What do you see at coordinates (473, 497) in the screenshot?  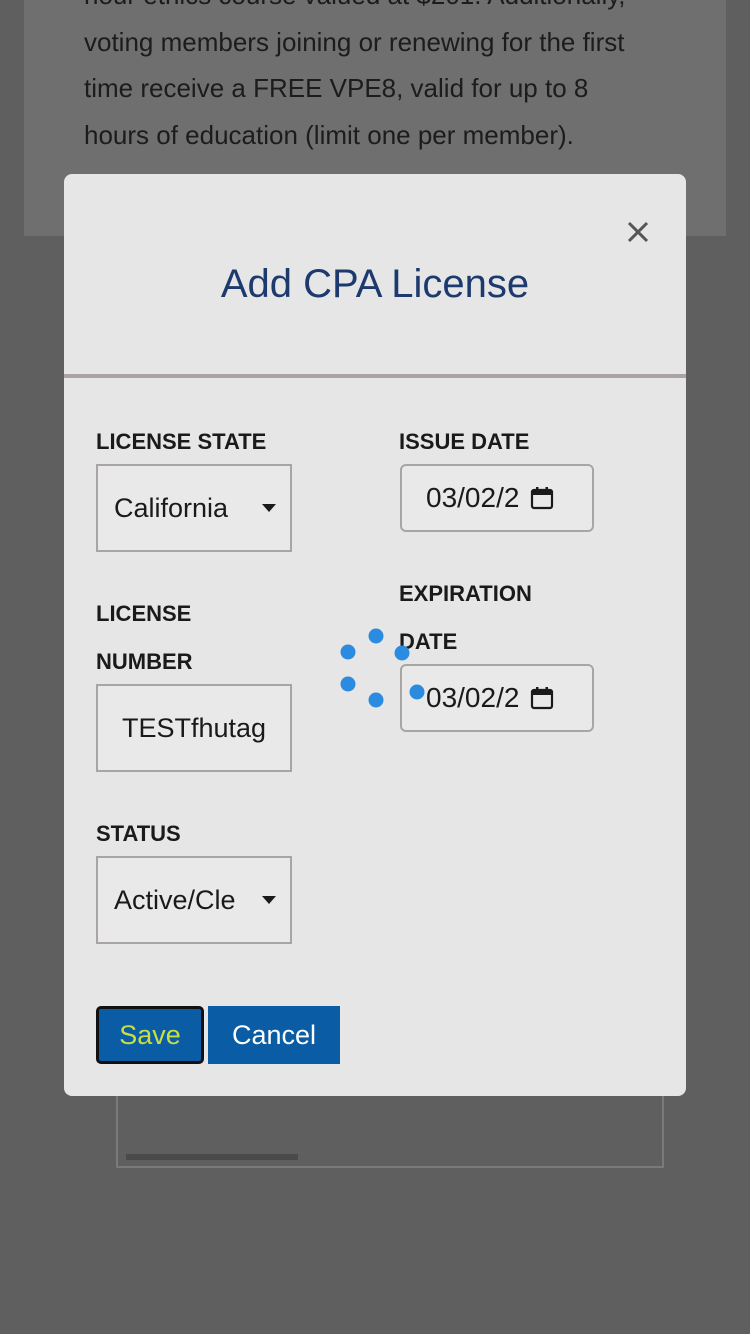 I see `issue-date-value: 03/02/2` at bounding box center [473, 497].